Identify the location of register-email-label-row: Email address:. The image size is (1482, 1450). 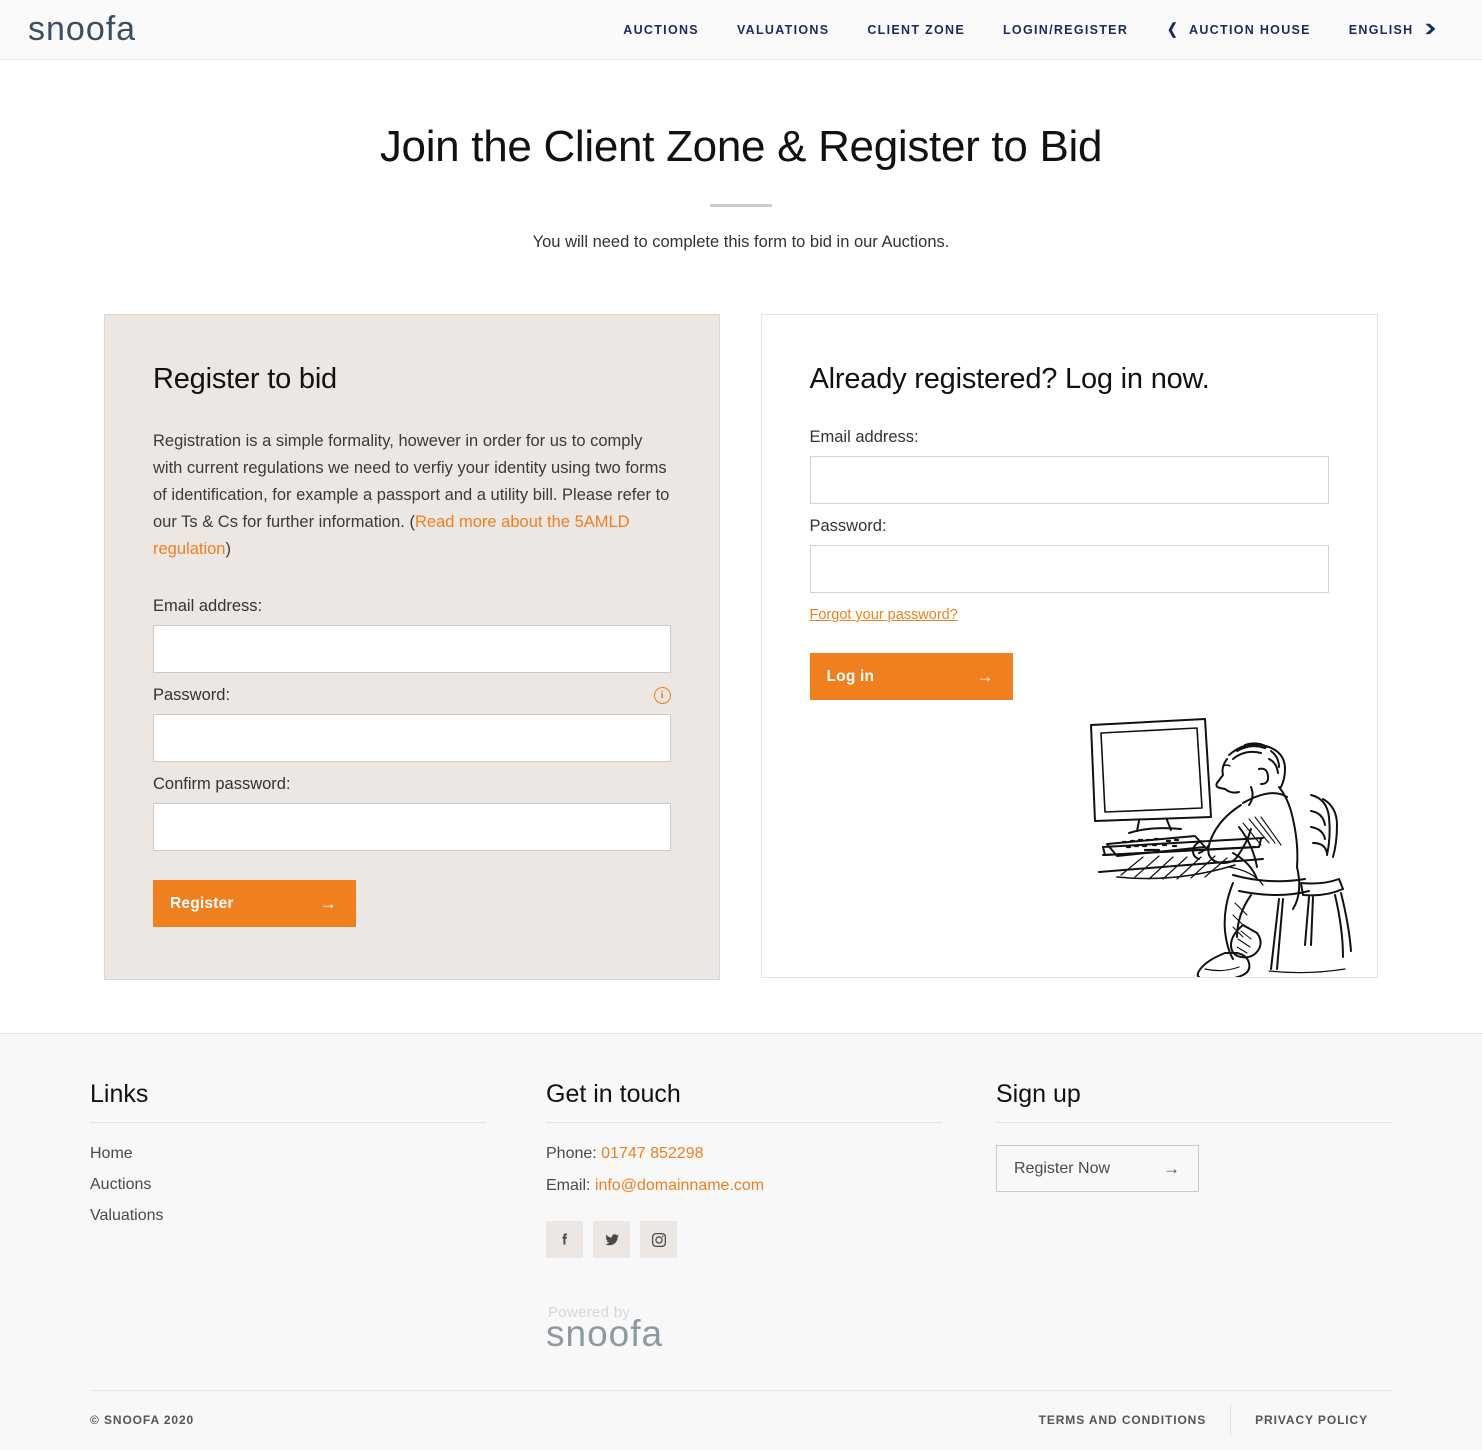
(412, 606).